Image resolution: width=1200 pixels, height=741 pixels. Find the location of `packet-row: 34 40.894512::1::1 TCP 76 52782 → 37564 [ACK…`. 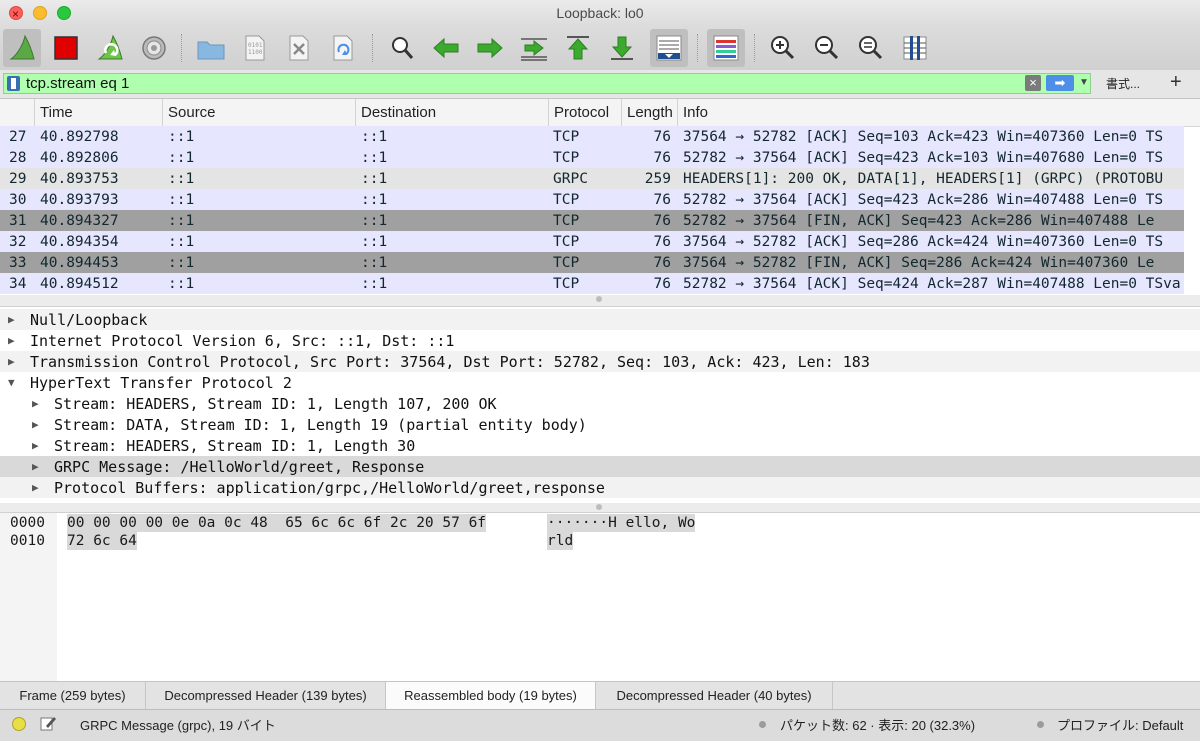

packet-row: 34 40.894512::1::1 TCP 76 52782 → 37564 [ACK… is located at coordinates (592, 283).